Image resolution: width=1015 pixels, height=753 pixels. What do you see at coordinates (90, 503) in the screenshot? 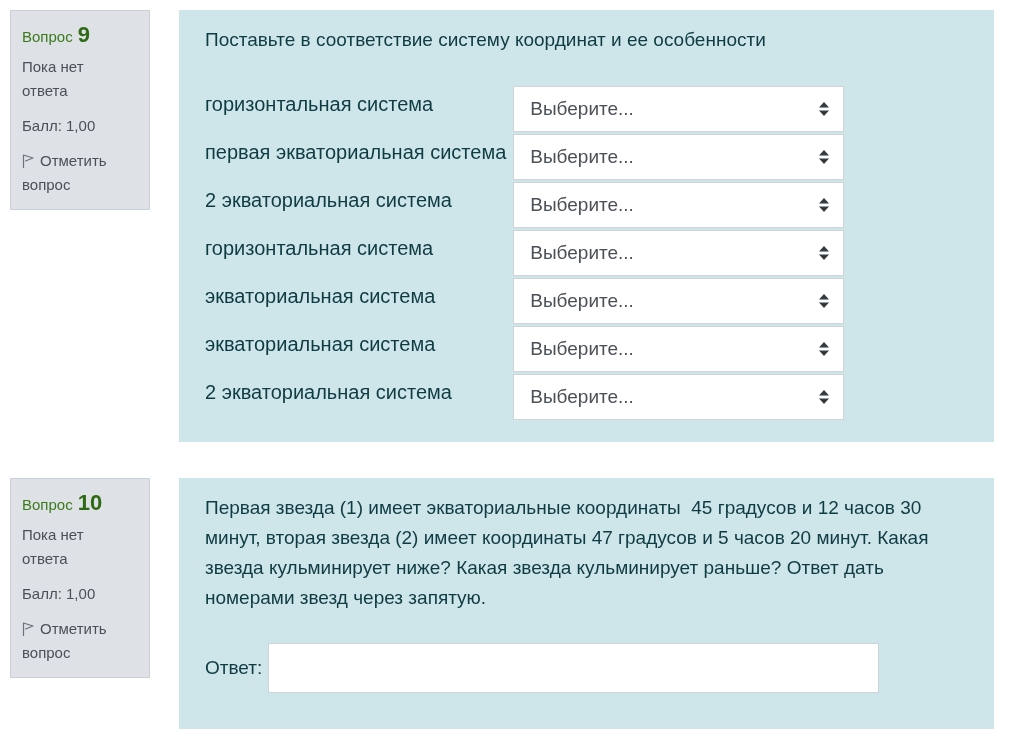
I see `question-number: 10` at bounding box center [90, 503].